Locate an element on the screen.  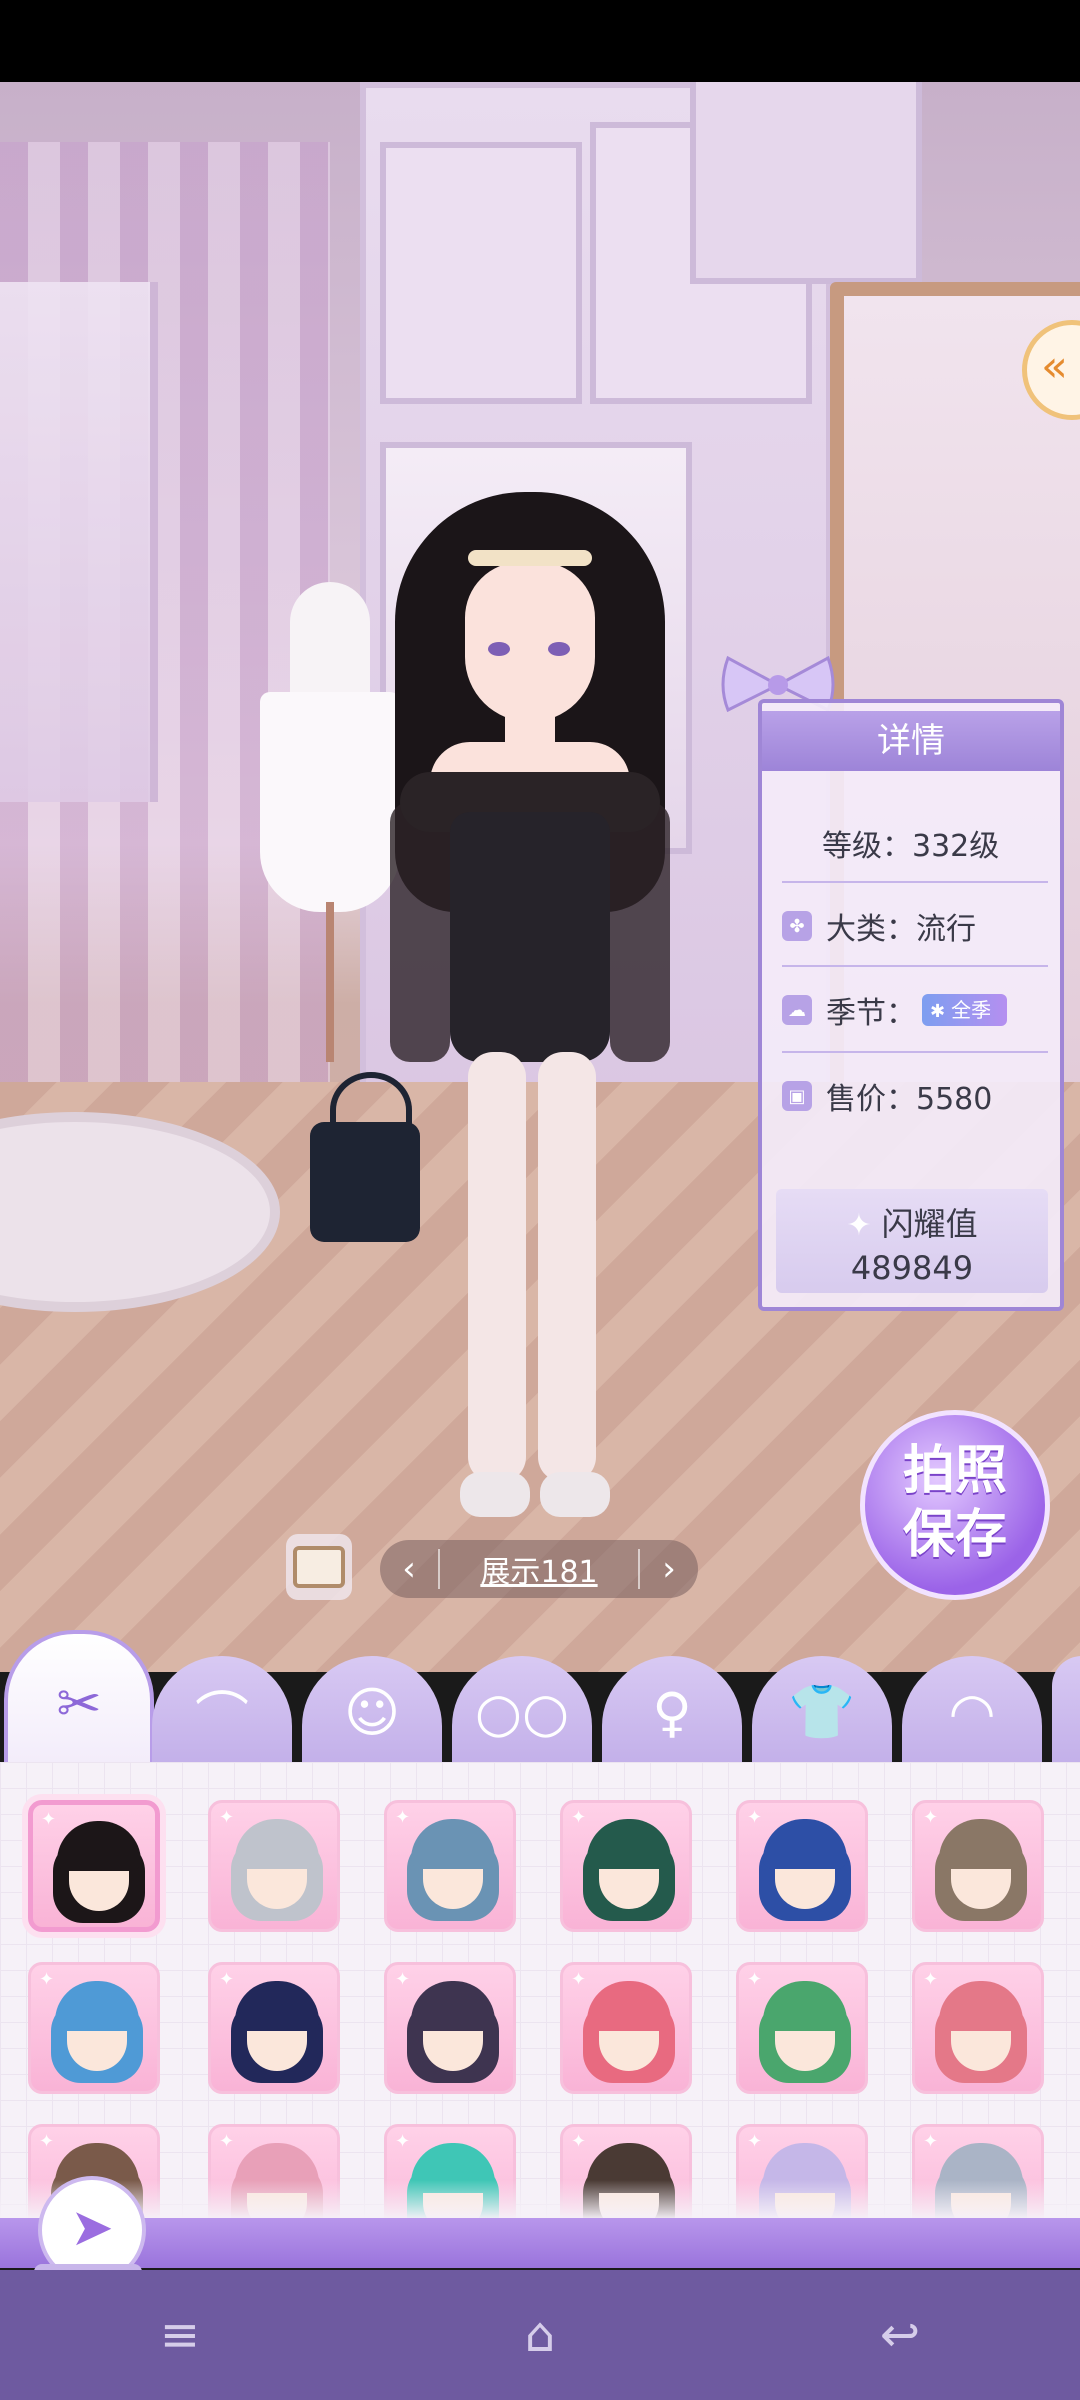
tab-skirt: ◠ is located at coordinates (972, 1712).